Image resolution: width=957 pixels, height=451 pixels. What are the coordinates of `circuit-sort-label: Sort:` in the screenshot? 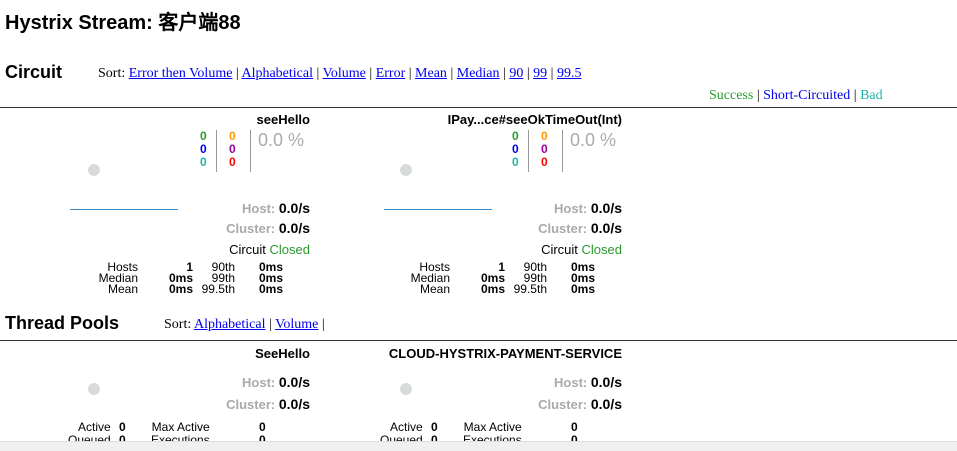 It's located at (112, 73).